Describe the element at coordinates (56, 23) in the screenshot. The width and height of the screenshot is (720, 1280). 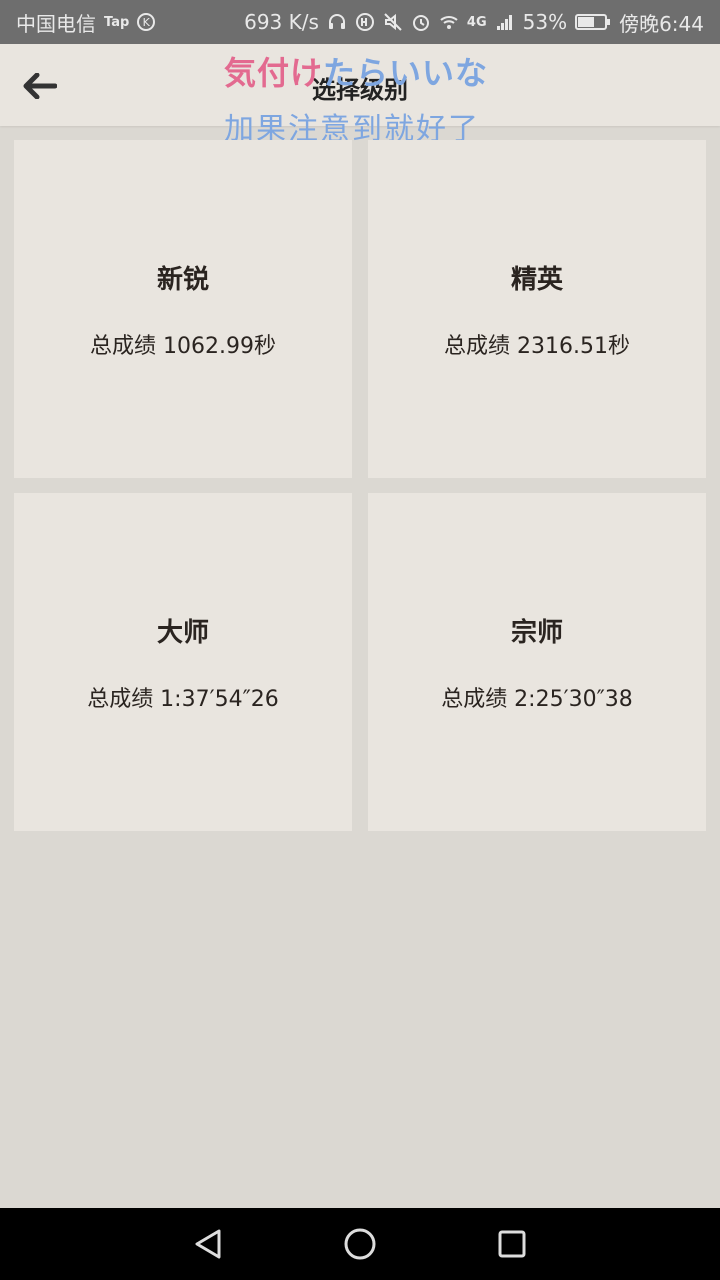
I see `carrier-label: 中国电信` at that location.